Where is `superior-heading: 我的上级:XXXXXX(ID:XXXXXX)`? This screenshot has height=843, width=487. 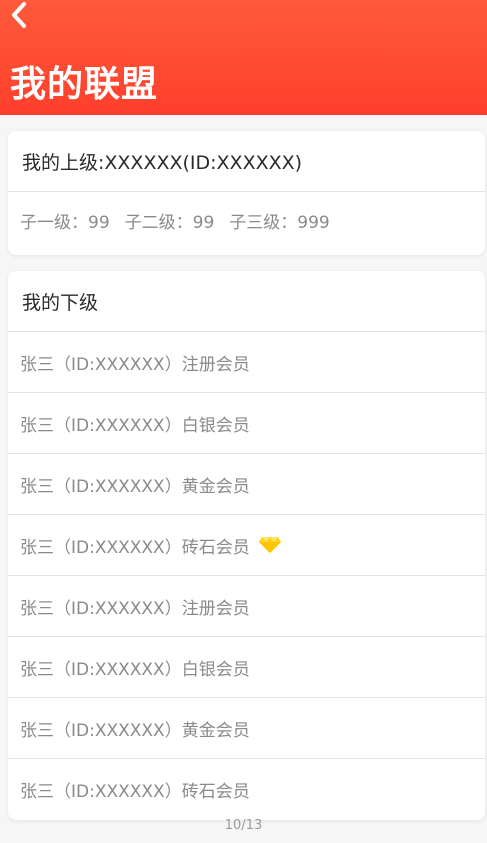
superior-heading: 我的上级:XXXXXX(ID:XXXXXX) is located at coordinates (246, 161).